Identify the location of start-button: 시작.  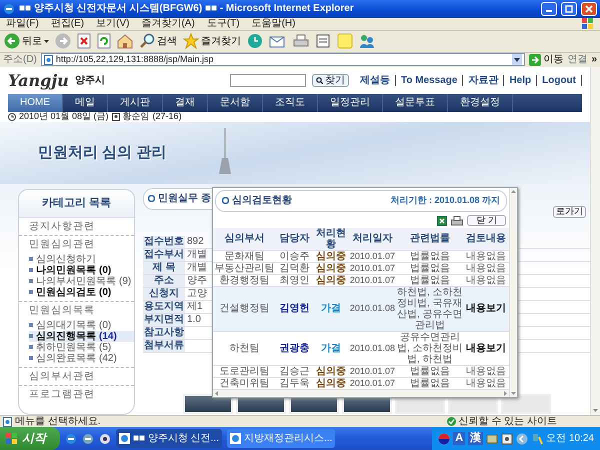
(30, 438).